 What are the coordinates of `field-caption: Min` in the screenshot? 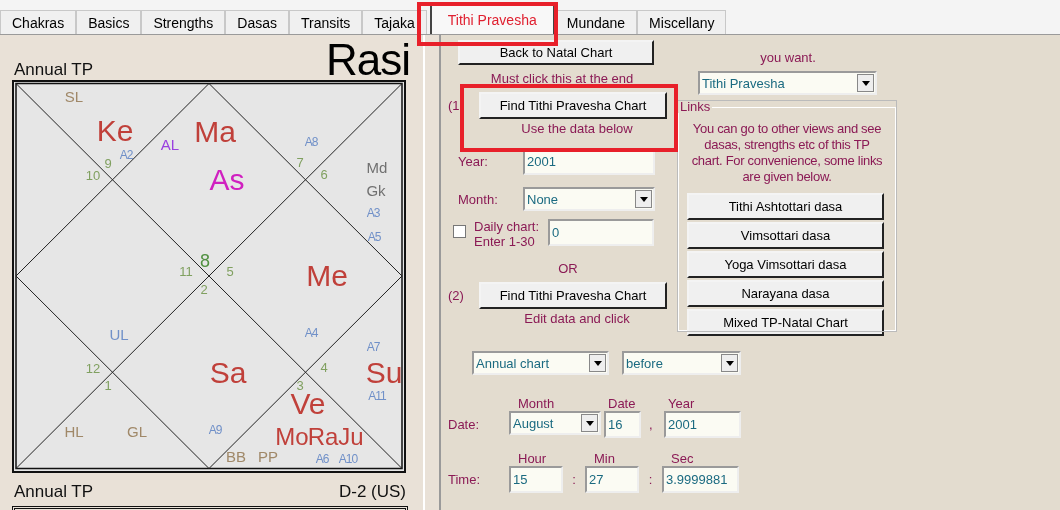 It's located at (604, 459).